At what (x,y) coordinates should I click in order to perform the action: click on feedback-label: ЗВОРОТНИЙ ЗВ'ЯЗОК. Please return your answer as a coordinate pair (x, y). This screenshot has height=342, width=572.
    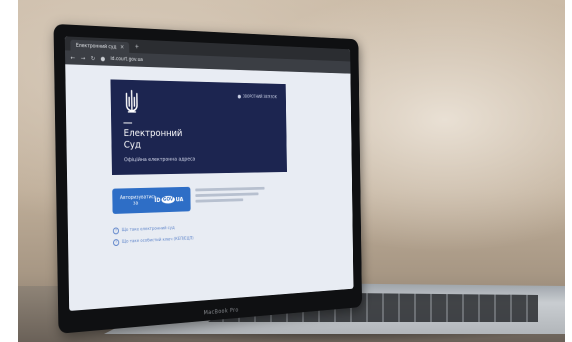
    Looking at the image, I should click on (259, 96).